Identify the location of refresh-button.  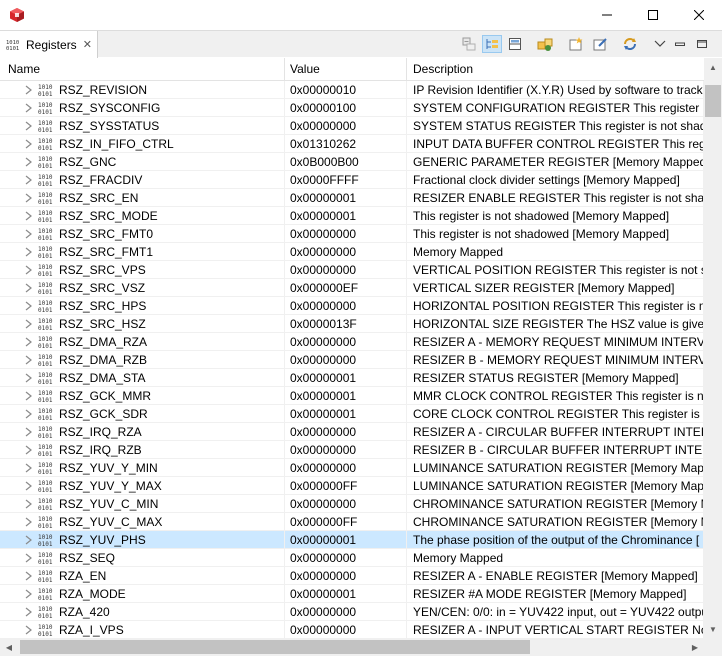
(630, 44).